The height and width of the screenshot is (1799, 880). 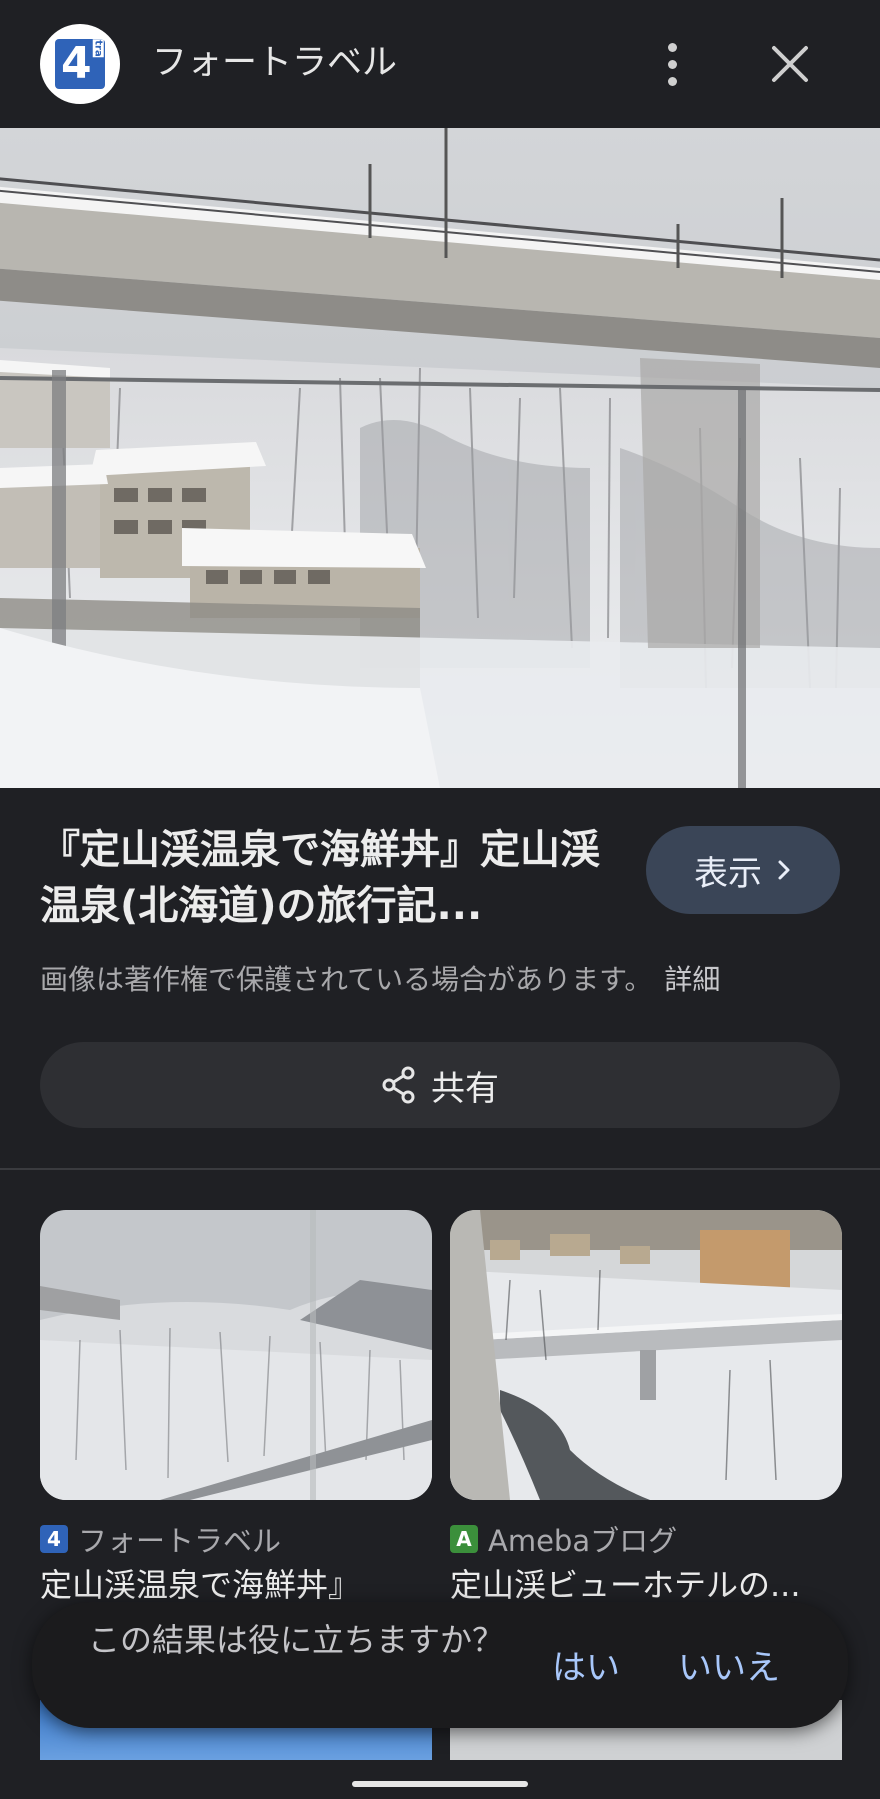 What do you see at coordinates (236, 1583) in the screenshot?
I see `related-title: 定山渓温泉で海鮮丼』` at bounding box center [236, 1583].